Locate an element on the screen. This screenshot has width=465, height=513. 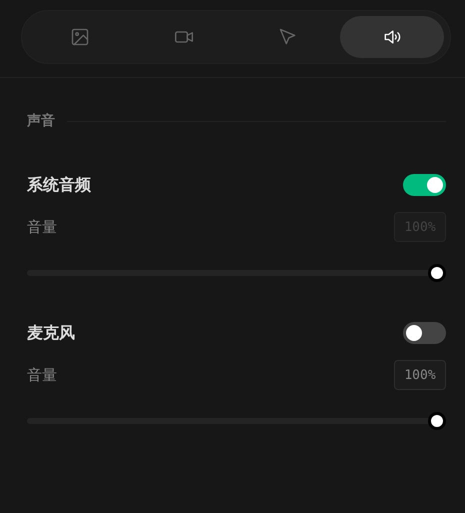
slider-thumb is located at coordinates (437, 421).